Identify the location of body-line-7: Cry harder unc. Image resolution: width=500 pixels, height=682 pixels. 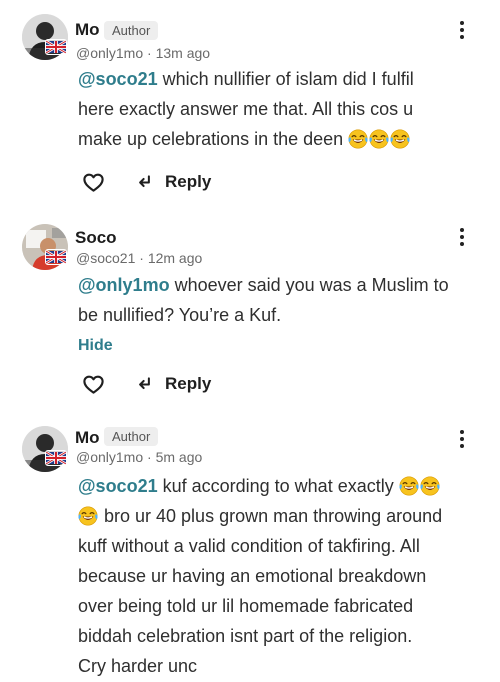
(138, 666).